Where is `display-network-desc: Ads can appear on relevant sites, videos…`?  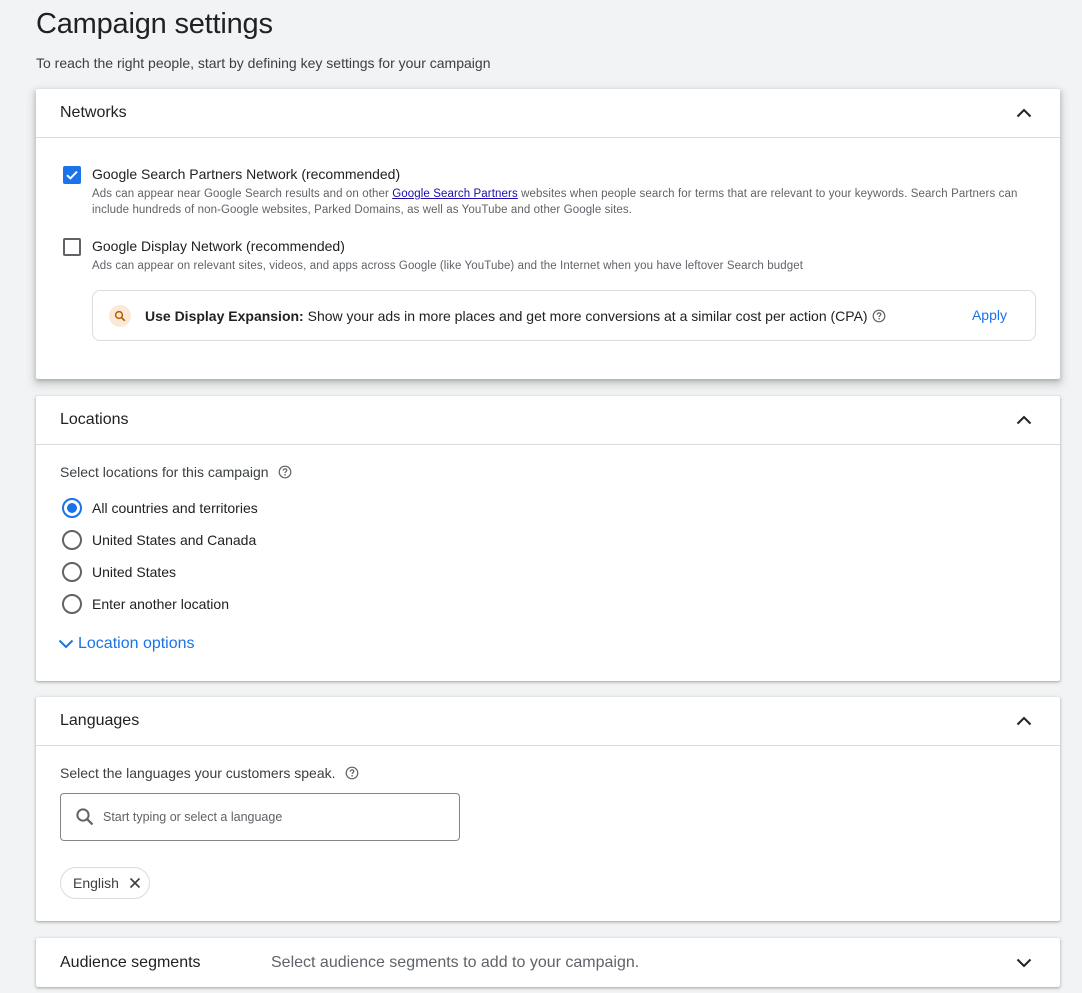
display-network-desc: Ads can appear on relevant sites, videos… is located at coordinates (447, 266).